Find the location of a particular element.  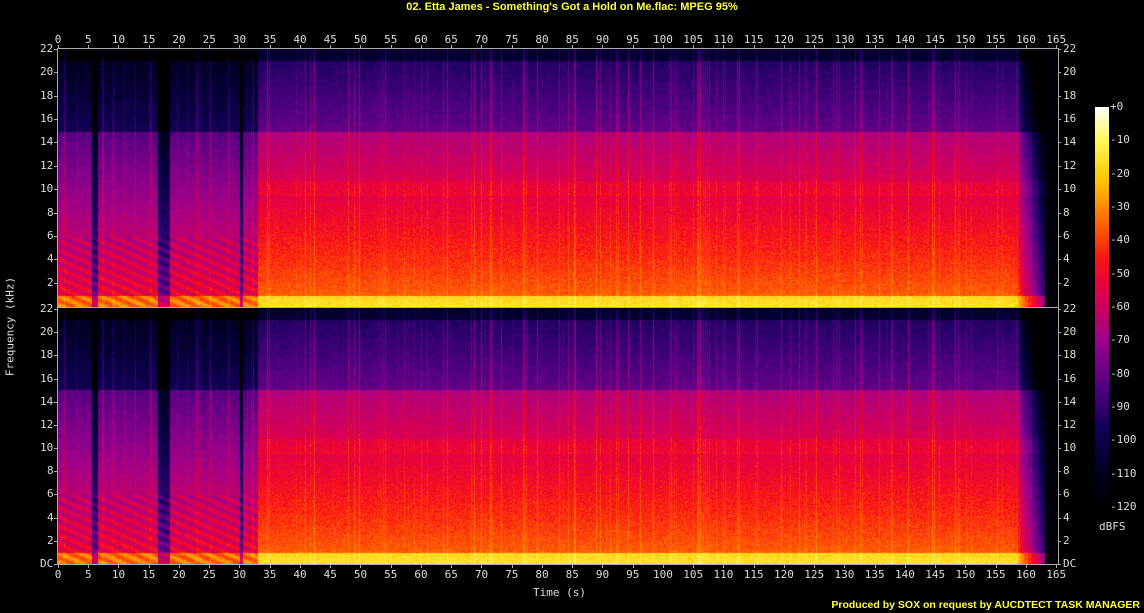

colorbar-tick-label: -30 is located at coordinates (1120, 206).